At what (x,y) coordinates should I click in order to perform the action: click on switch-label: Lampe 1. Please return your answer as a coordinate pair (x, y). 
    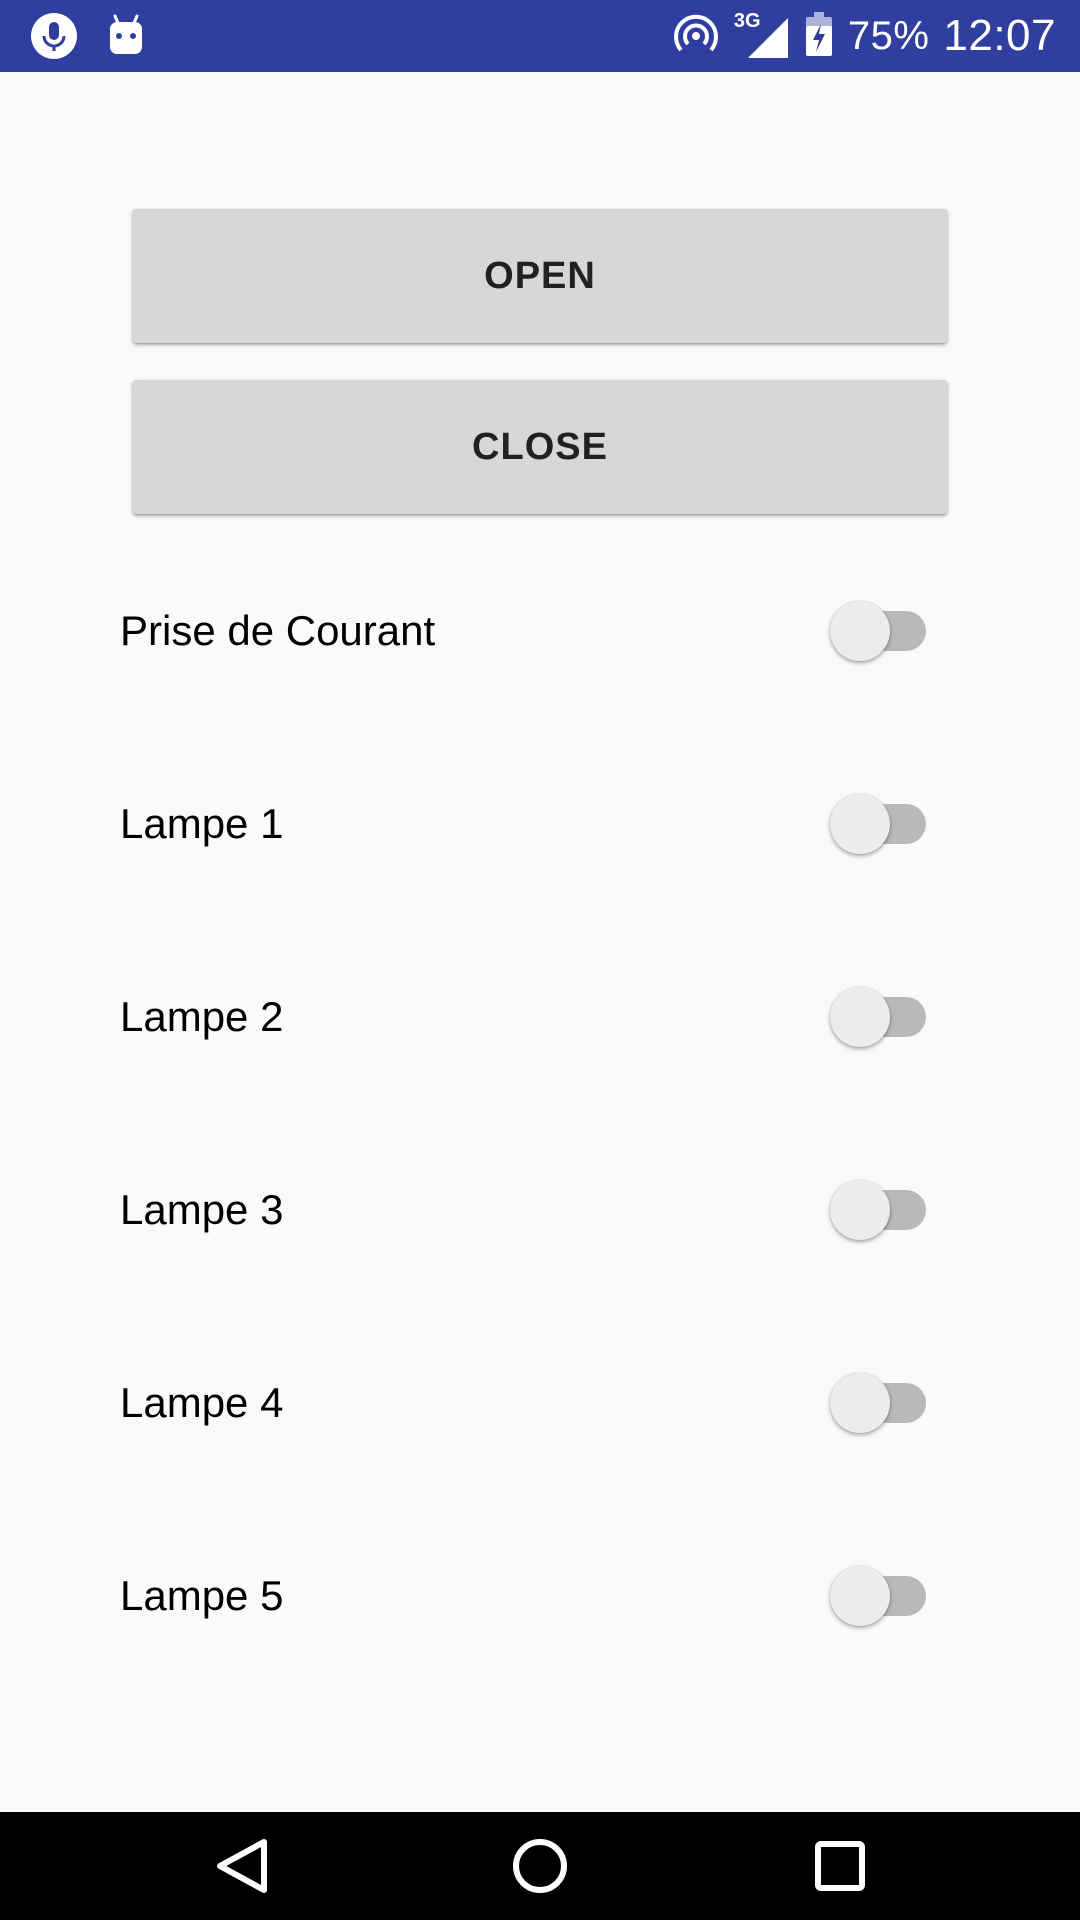
    Looking at the image, I should click on (202, 823).